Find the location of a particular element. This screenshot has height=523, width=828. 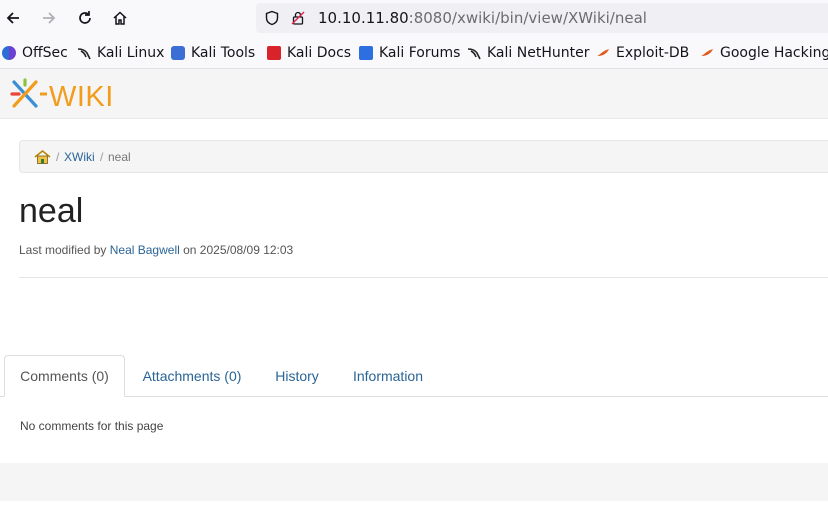

bookmark-offsec: OffSec is located at coordinates (35, 53).